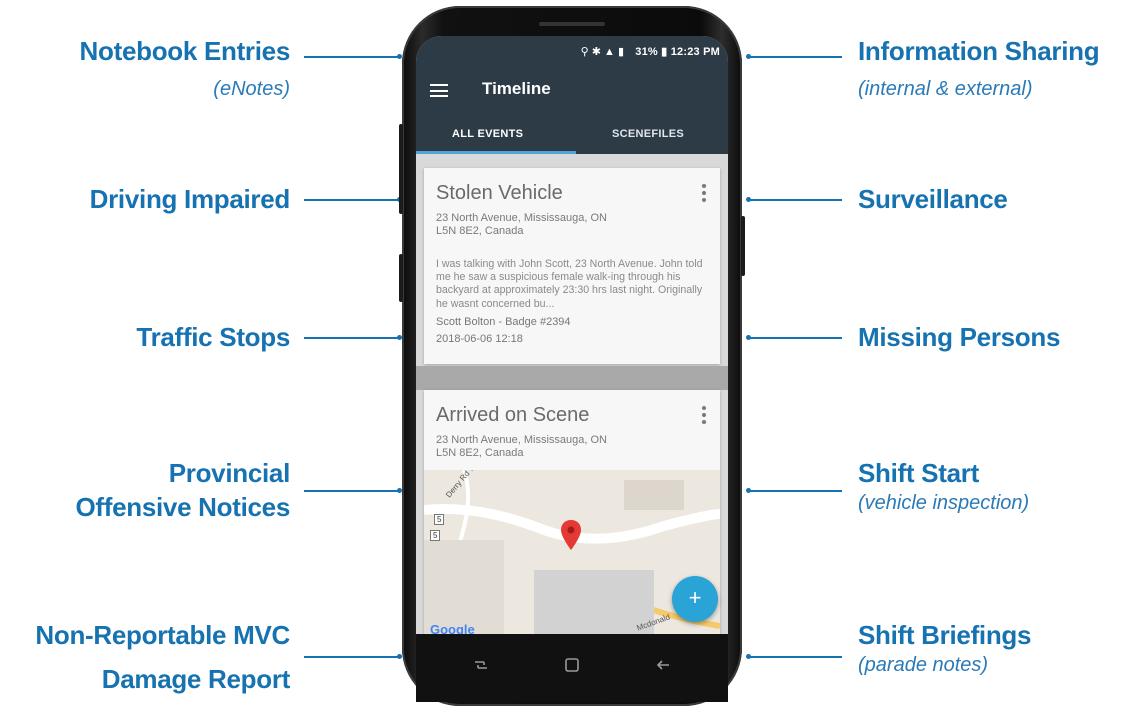  Describe the element at coordinates (481, 665) in the screenshot. I see `recent-apps-icon` at that location.